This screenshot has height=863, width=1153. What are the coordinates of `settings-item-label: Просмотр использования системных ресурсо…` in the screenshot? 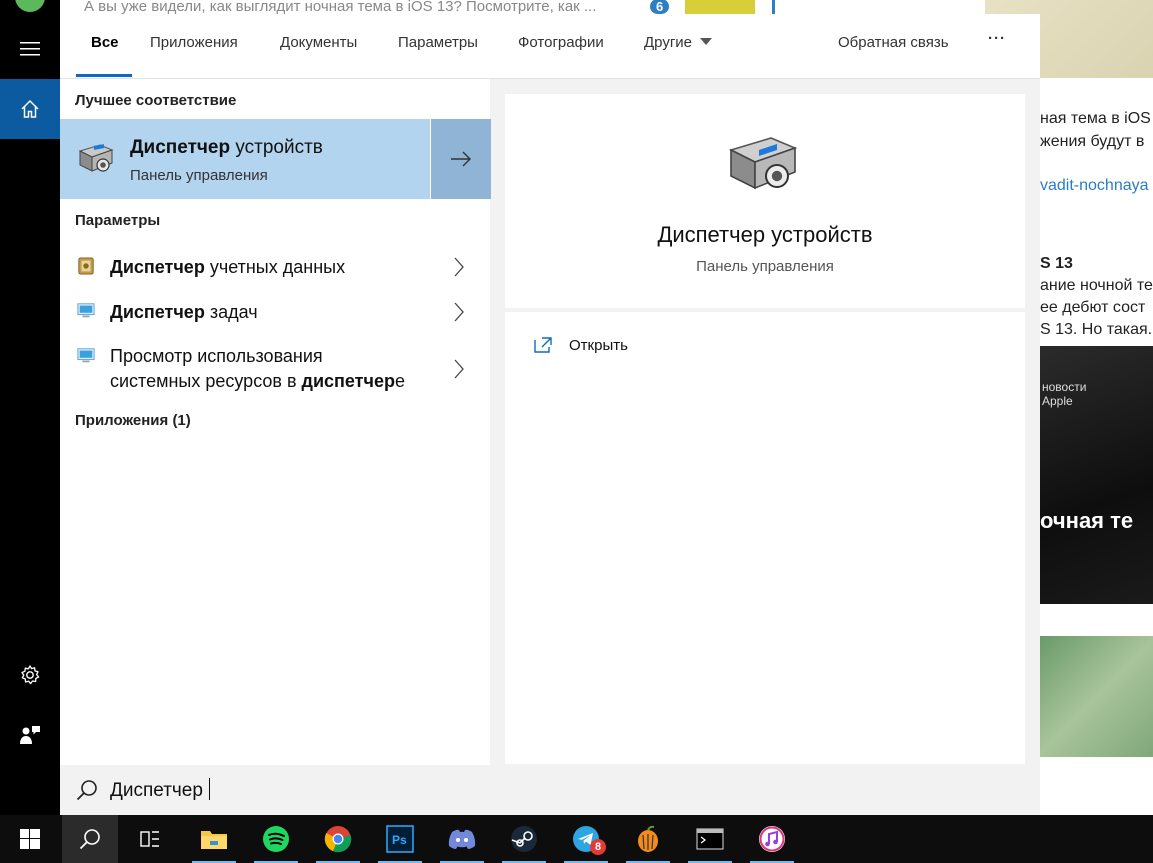 It's located at (257, 368).